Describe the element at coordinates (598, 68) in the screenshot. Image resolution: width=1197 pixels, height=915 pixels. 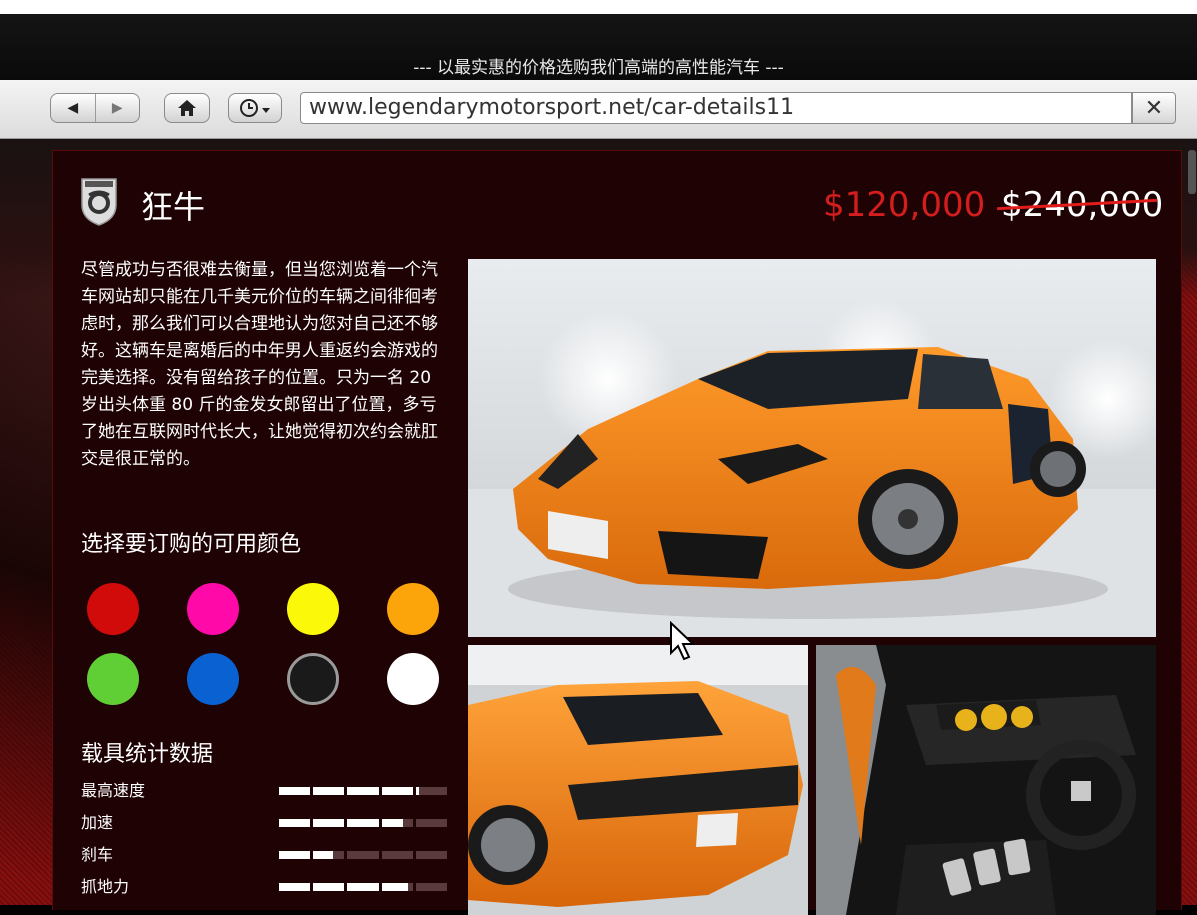
I see `site-tagline: --- 以最实惠的价格选购我们高端的高性能汽车 ---` at that location.